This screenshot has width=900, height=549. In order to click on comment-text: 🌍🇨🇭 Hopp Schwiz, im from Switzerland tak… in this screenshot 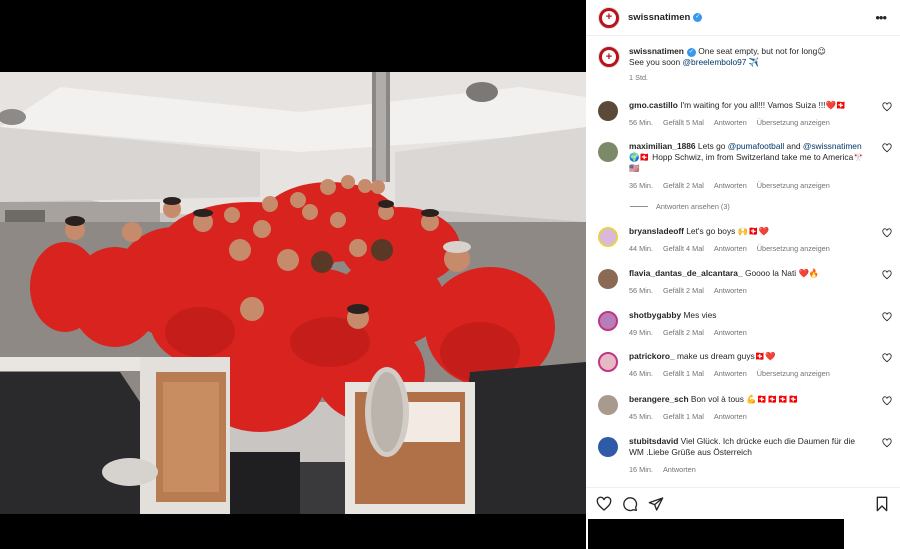, I will do `click(746, 162)`.